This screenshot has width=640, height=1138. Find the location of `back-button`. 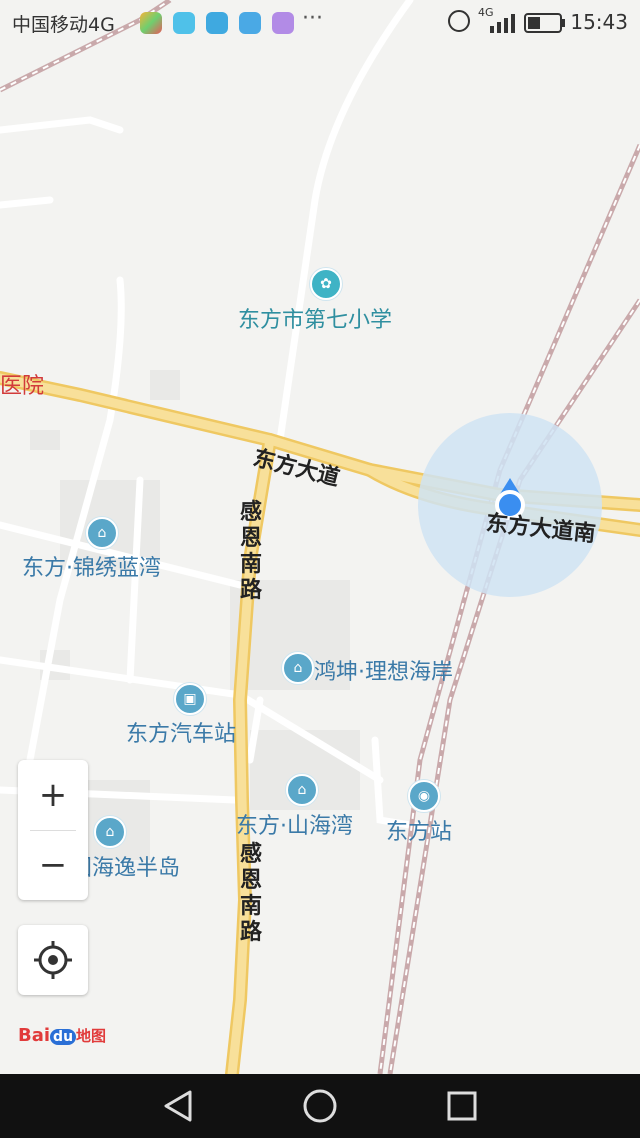

back-button is located at coordinates (178, 1106).